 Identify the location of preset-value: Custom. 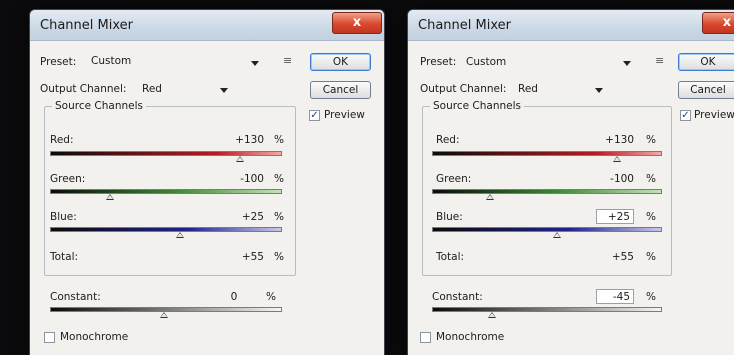
(111, 61).